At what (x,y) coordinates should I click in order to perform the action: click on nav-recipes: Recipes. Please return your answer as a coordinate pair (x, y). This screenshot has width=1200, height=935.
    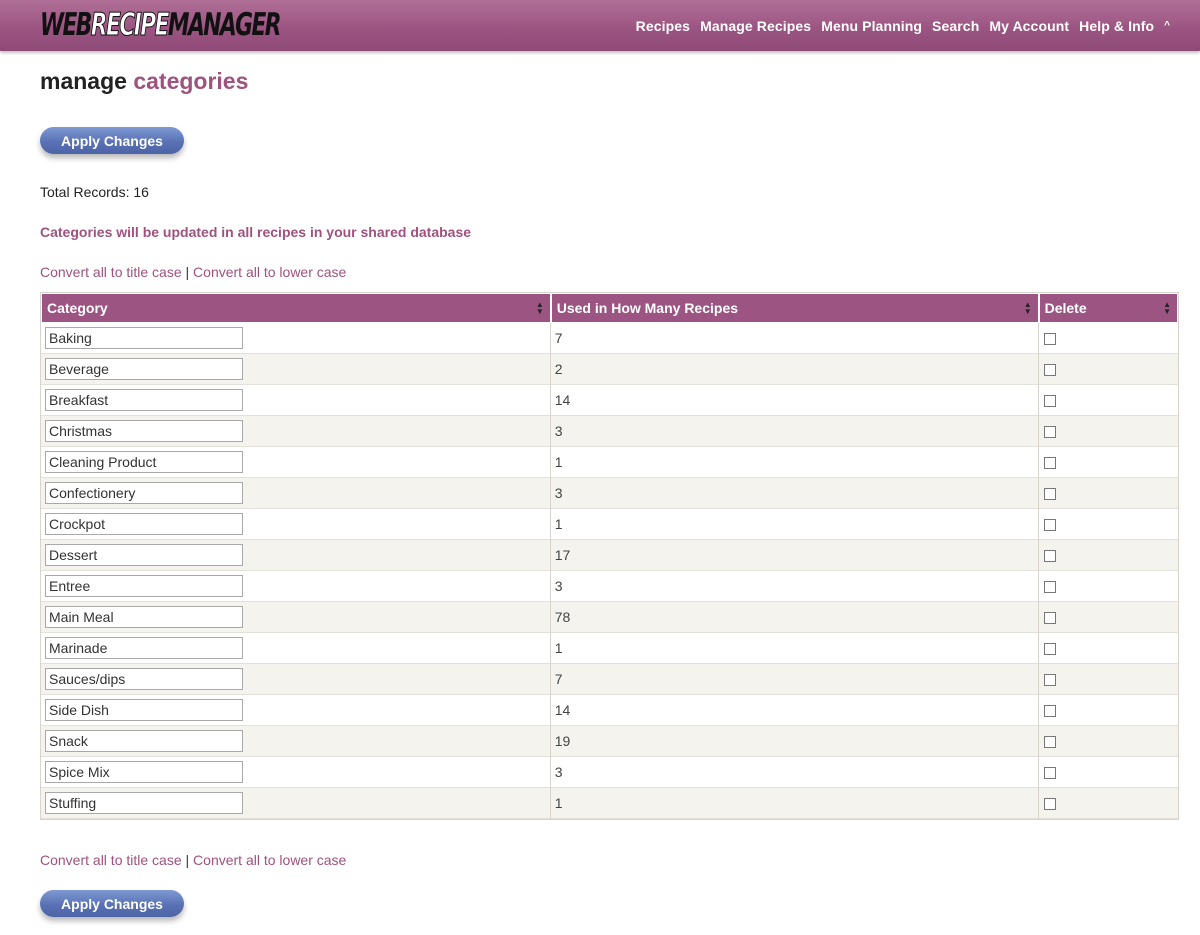
    Looking at the image, I should click on (663, 26).